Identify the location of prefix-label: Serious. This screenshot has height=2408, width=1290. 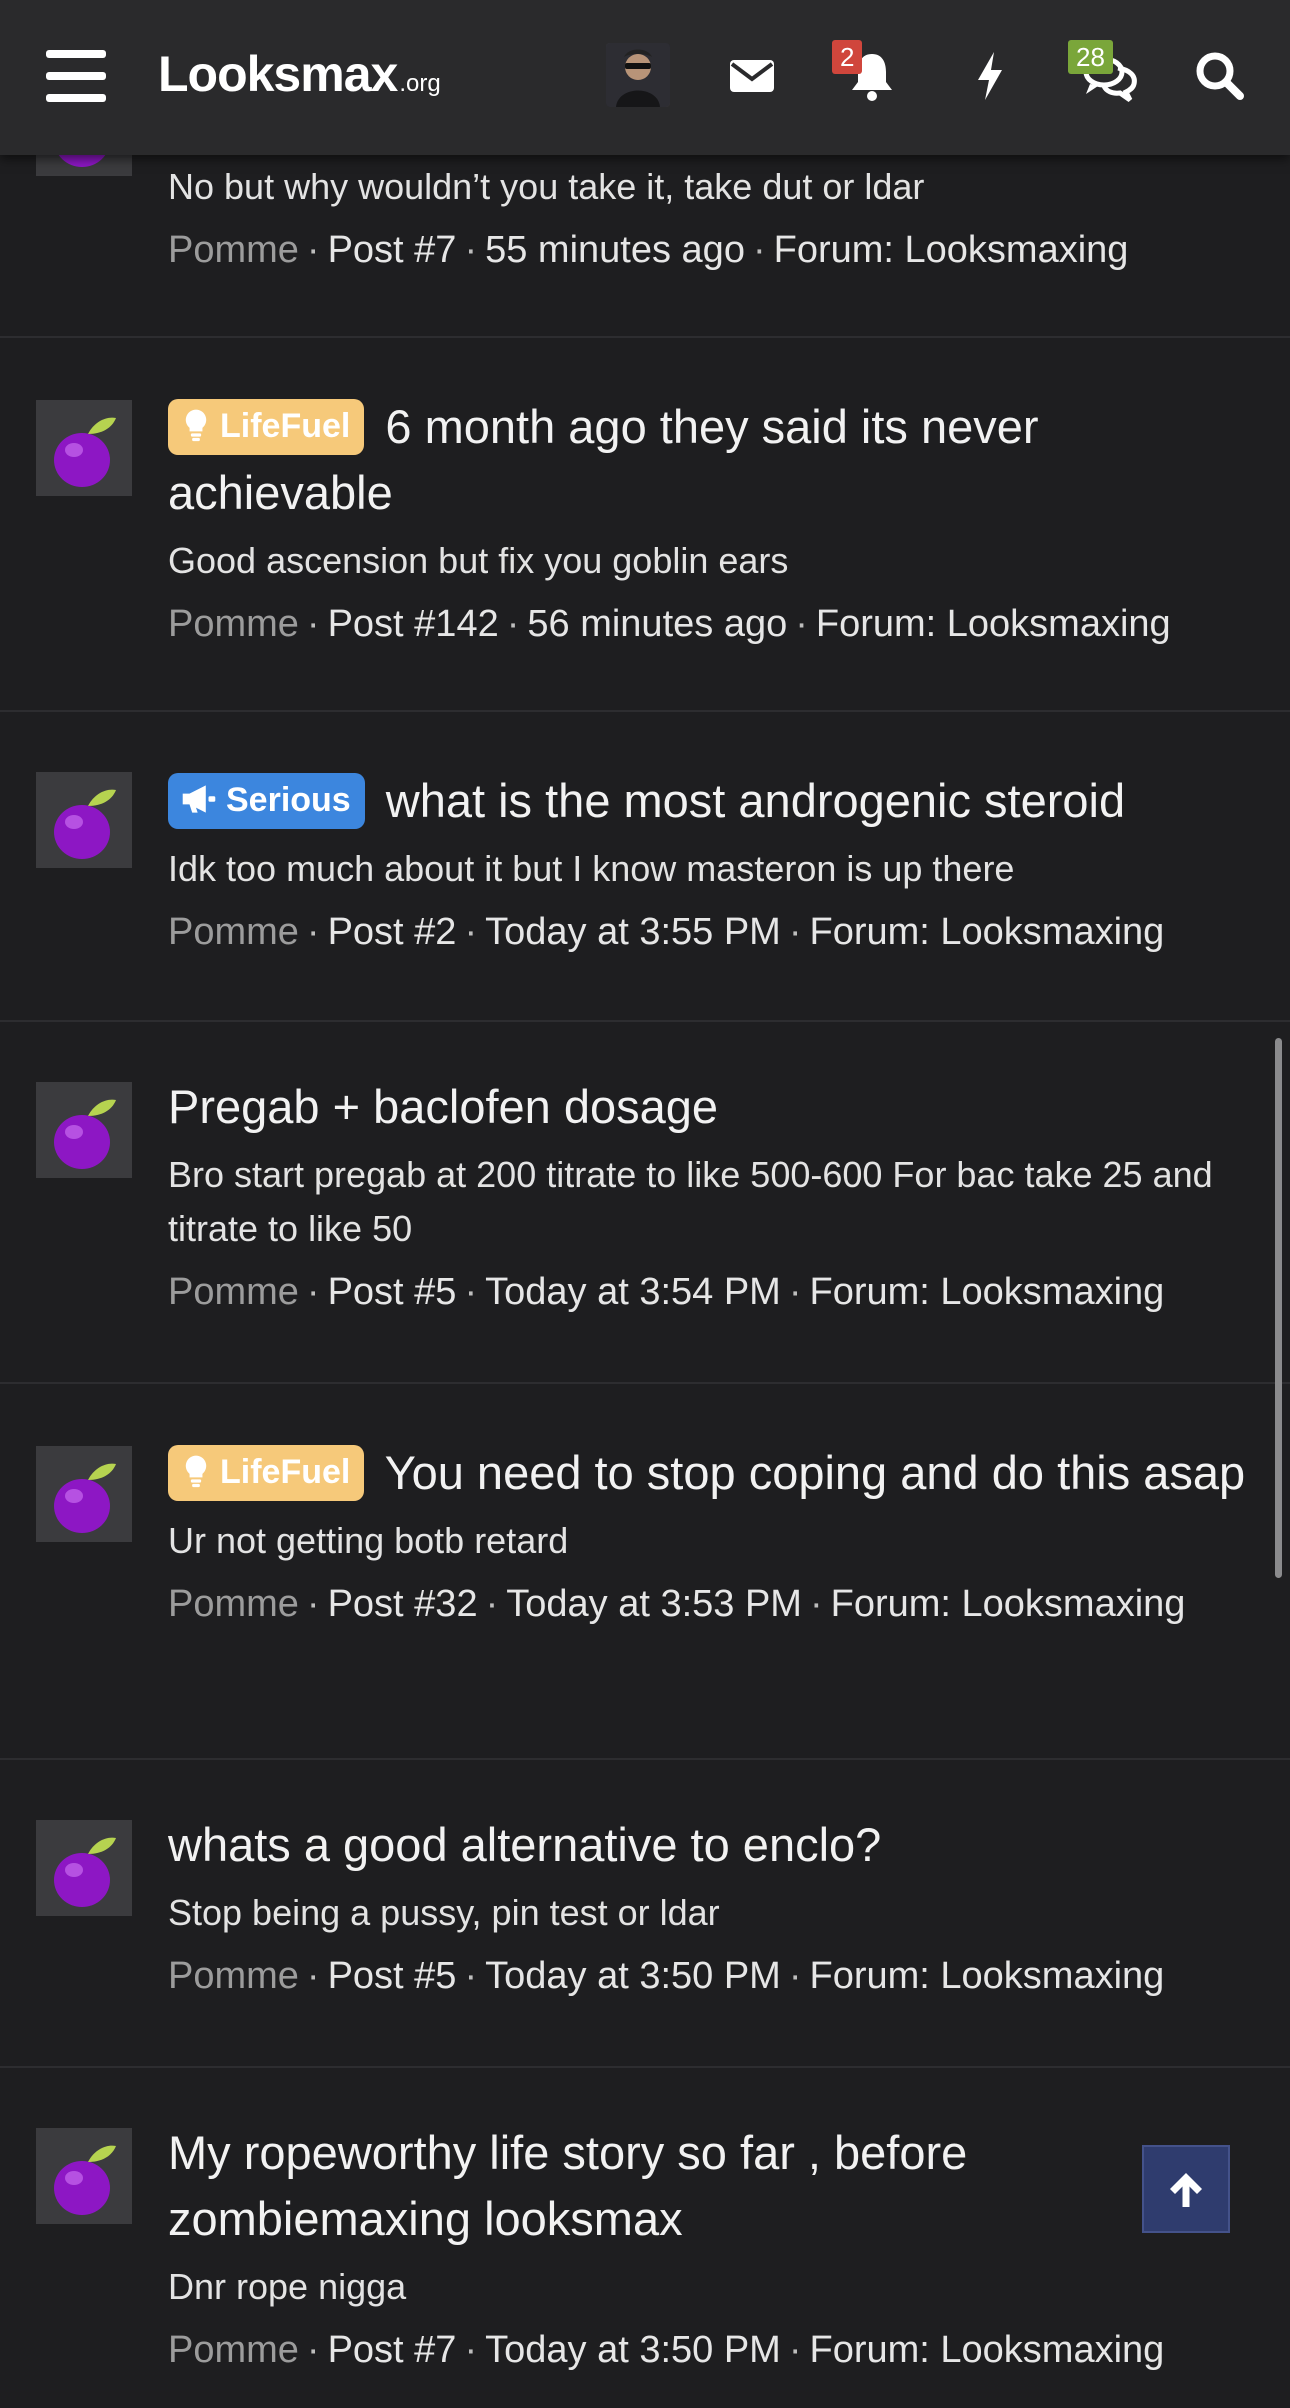
(288, 800).